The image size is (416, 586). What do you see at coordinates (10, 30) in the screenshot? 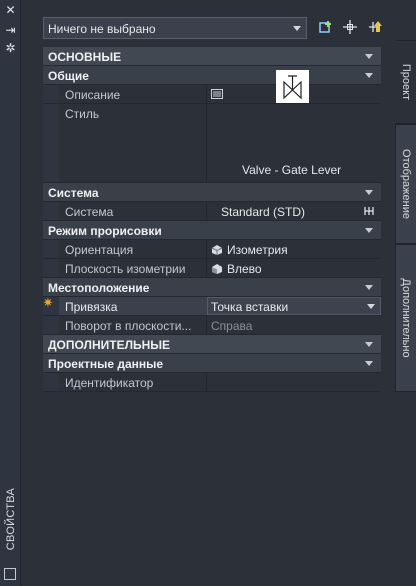
I see `pin-icon: ⇥` at bounding box center [10, 30].